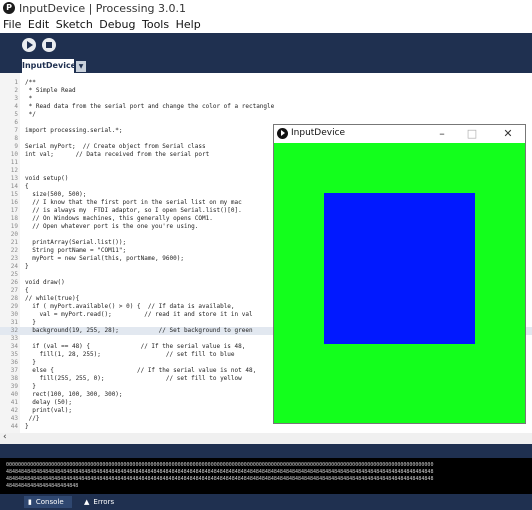 This screenshot has height=510, width=532. I want to click on code-text: fill(1, 28, 255); // set fill to blue, so click(130, 354).